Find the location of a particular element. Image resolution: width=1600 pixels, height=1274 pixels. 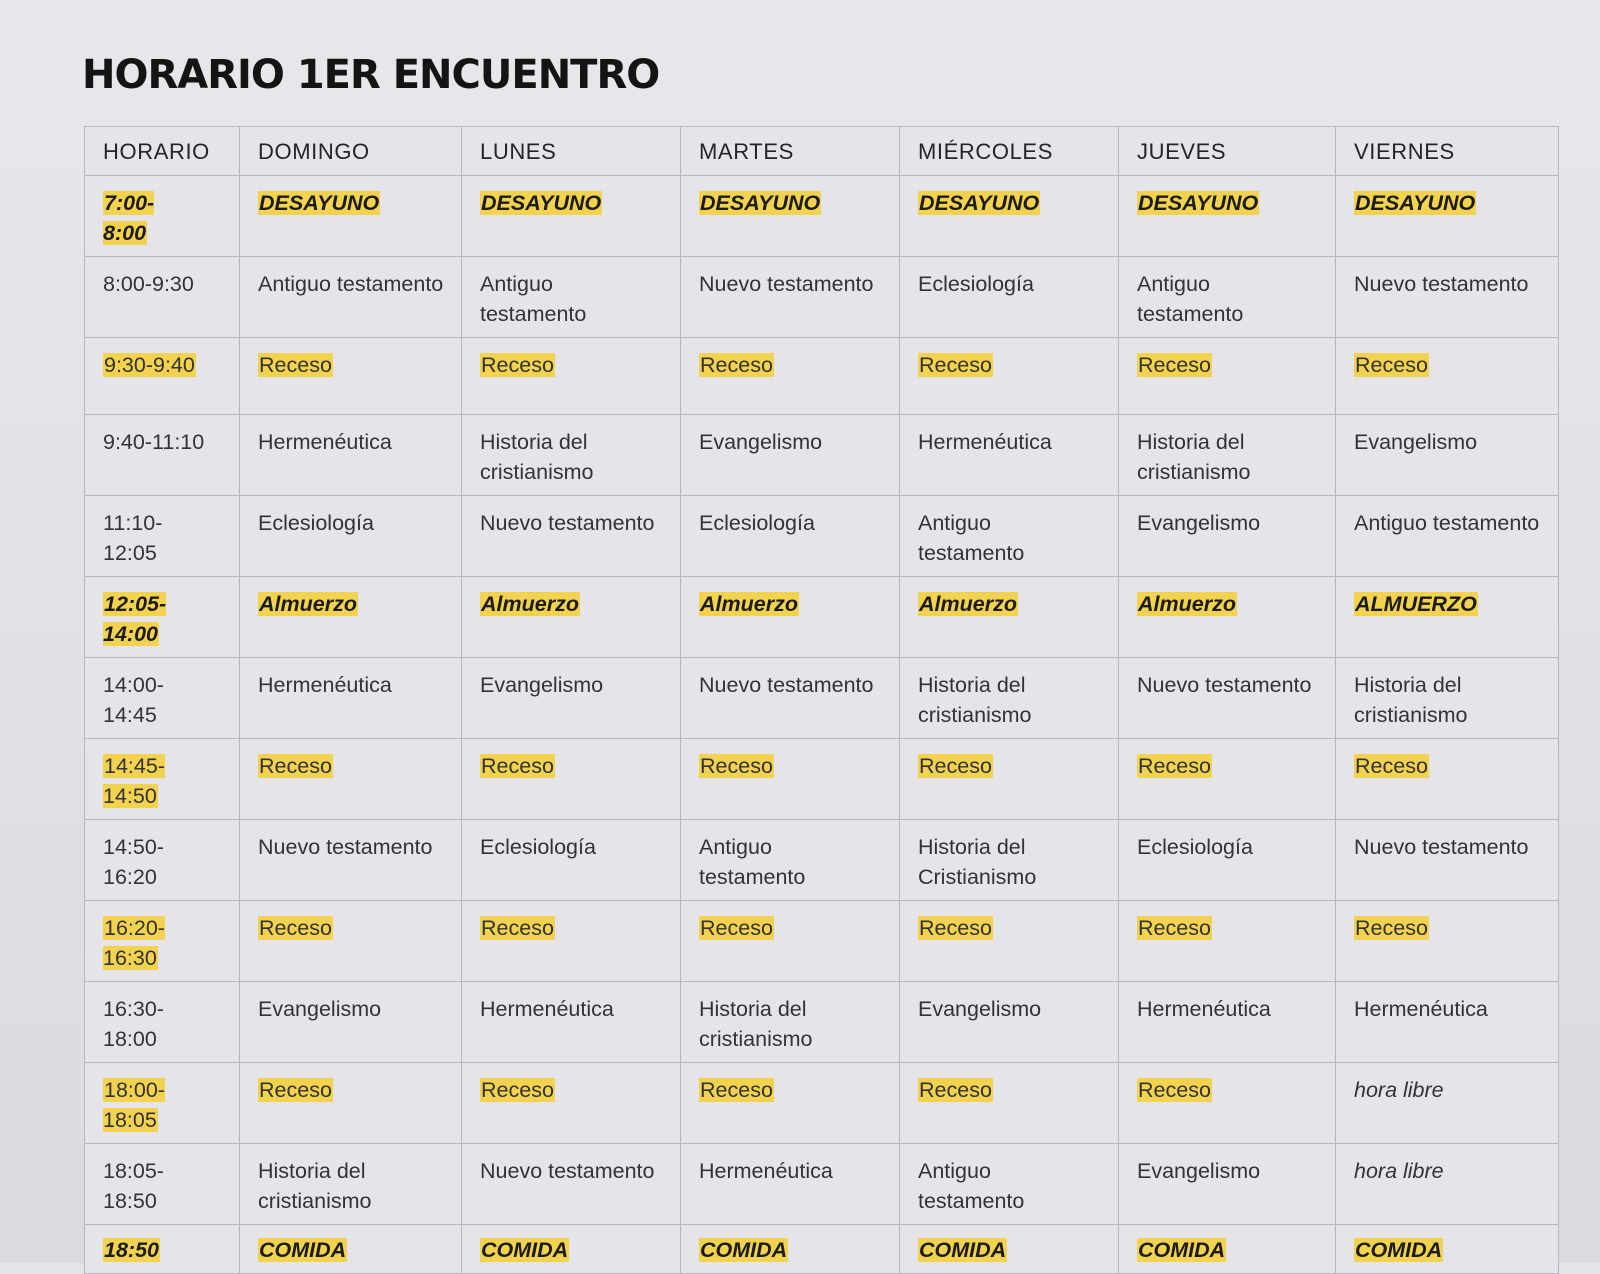

time-label: 14:50- 16:20 is located at coordinates (133, 862).